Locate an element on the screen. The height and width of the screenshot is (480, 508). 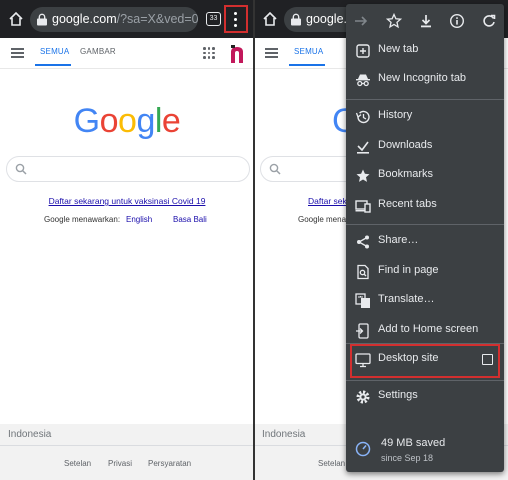
recent-tabs-icon is located at coordinates (363, 206).